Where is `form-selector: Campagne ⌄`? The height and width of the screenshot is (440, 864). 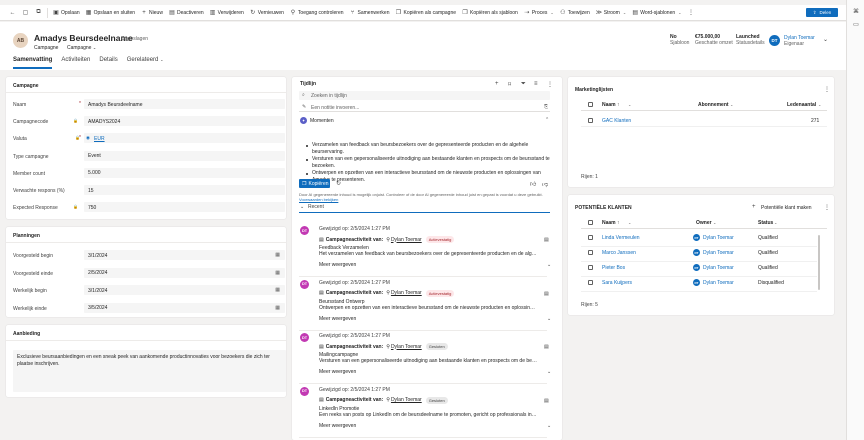
form-selector: Campagne ⌄ is located at coordinates (81, 48).